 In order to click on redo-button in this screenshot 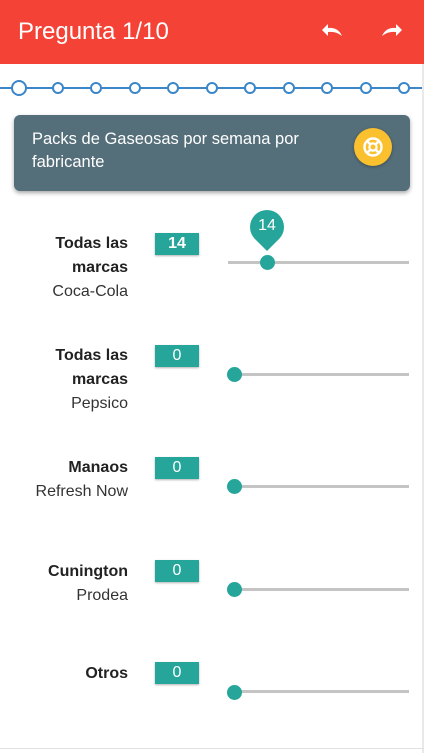, I will do `click(392, 32)`.